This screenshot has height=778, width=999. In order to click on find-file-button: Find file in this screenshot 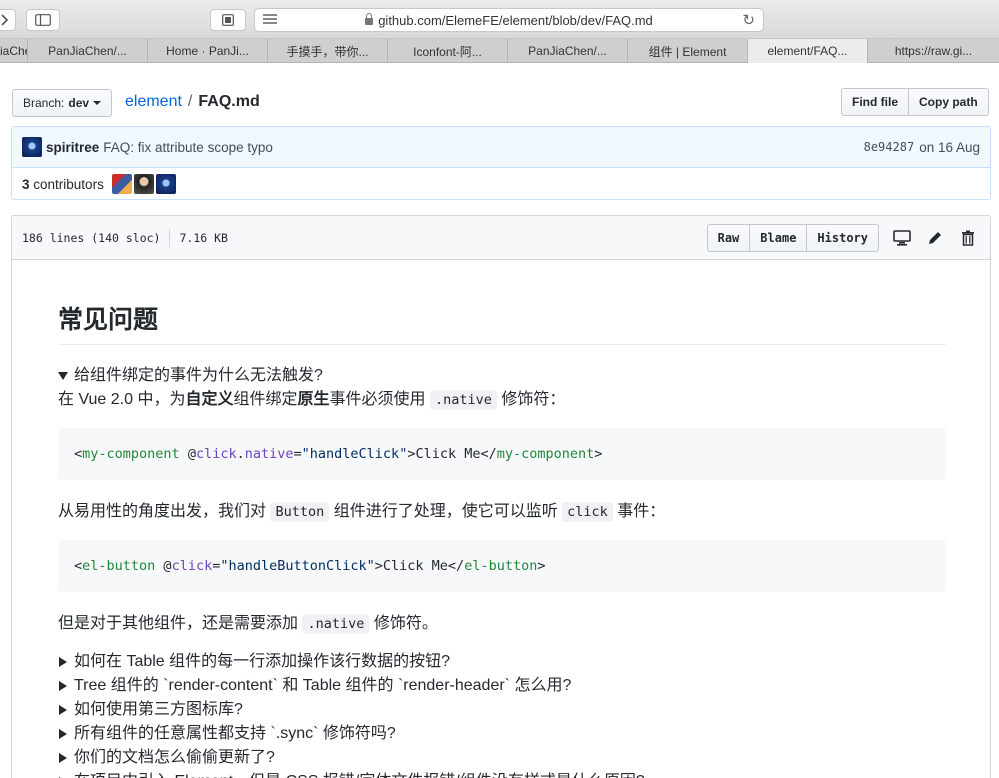, I will do `click(875, 102)`.